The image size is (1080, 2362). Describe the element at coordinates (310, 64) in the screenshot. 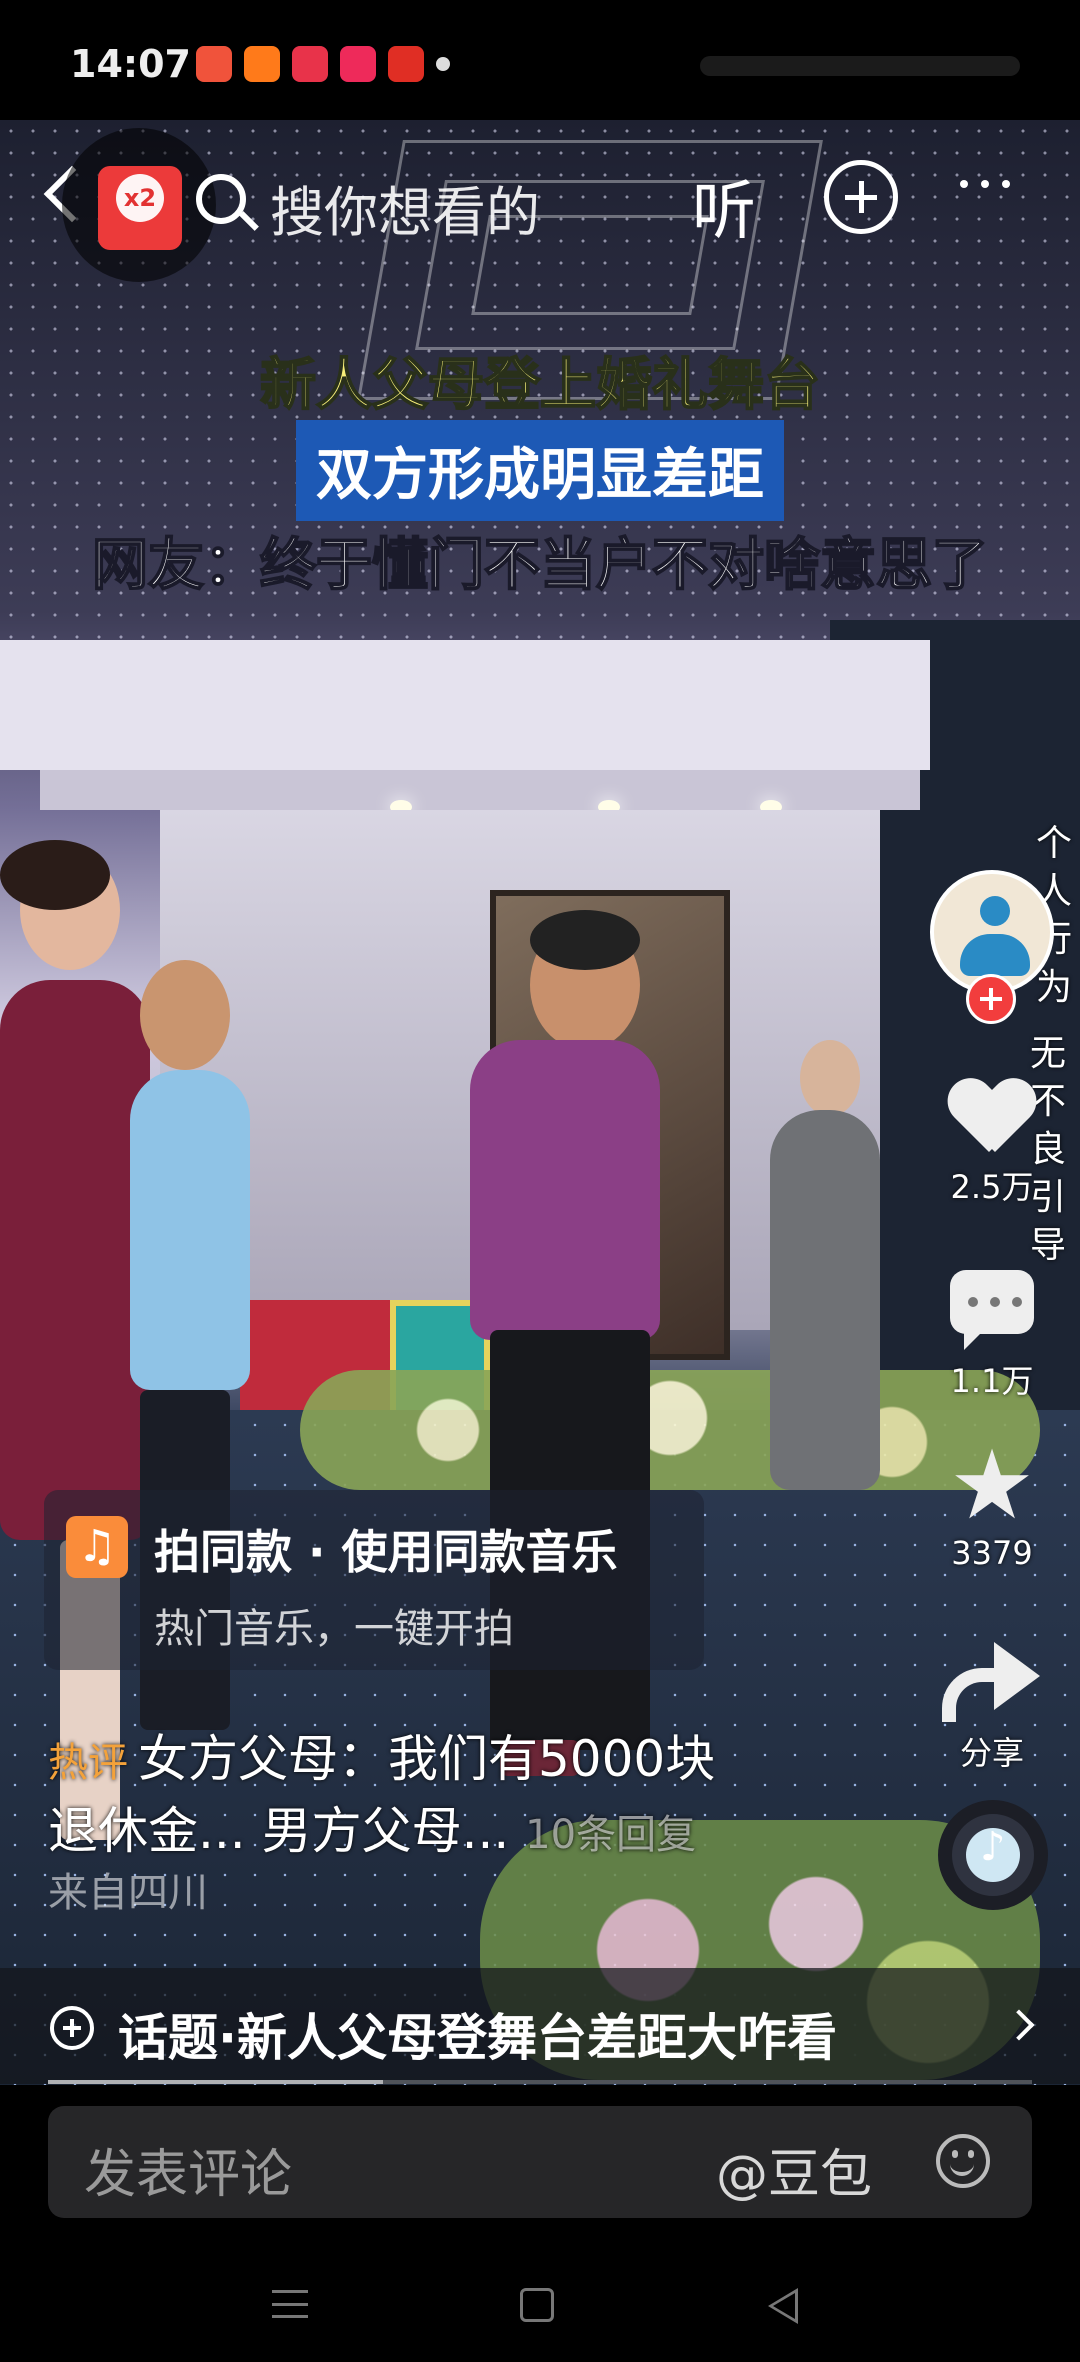

I see `game-app-icon` at that location.